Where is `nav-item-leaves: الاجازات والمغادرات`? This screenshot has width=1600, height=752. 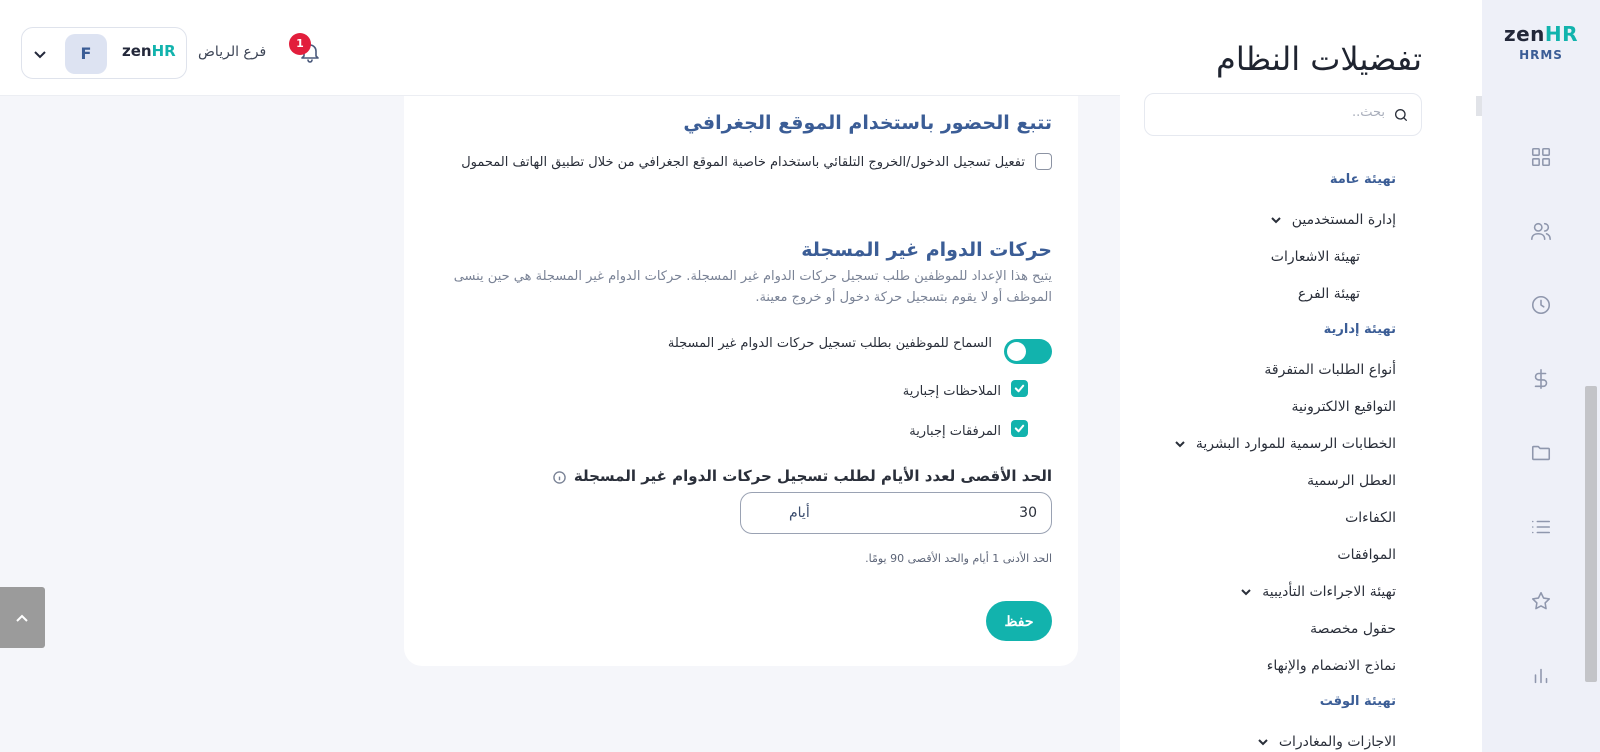
nav-item-leaves: الاجازات والمغادرات is located at coordinates (1326, 742).